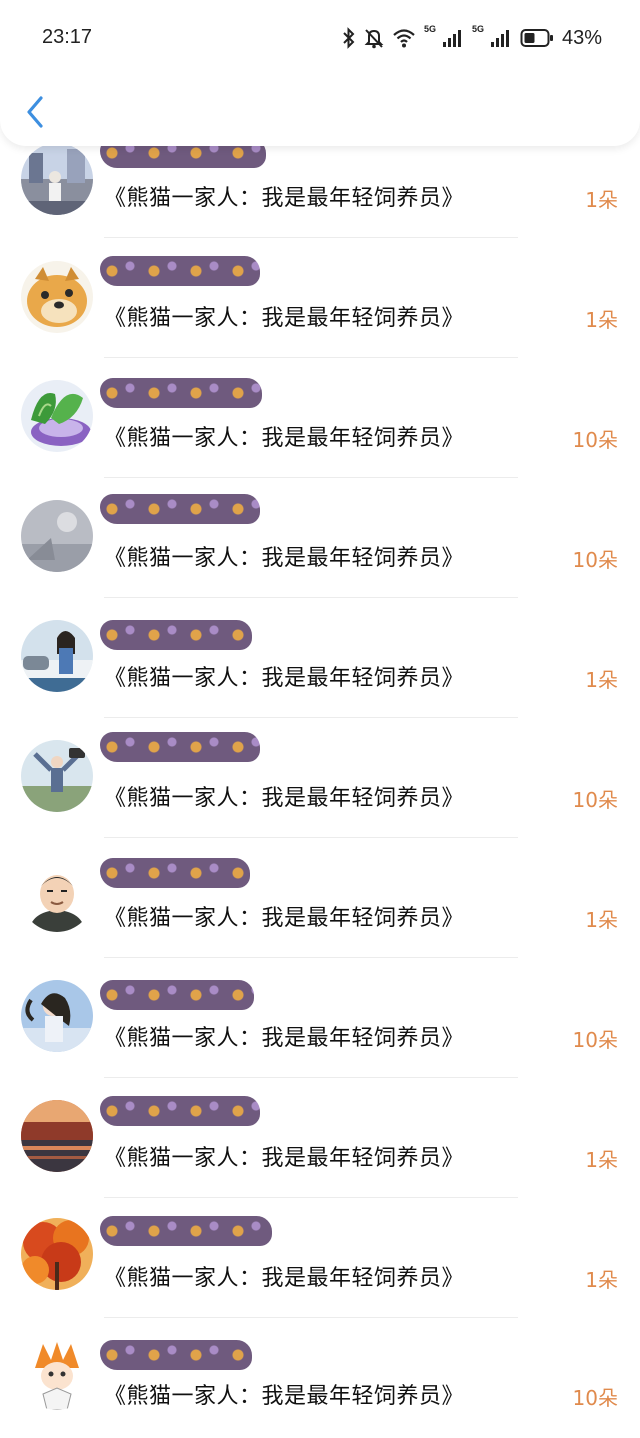 The width and height of the screenshot is (640, 1438). Describe the element at coordinates (374, 38) in the screenshot. I see `mute-icon` at that location.